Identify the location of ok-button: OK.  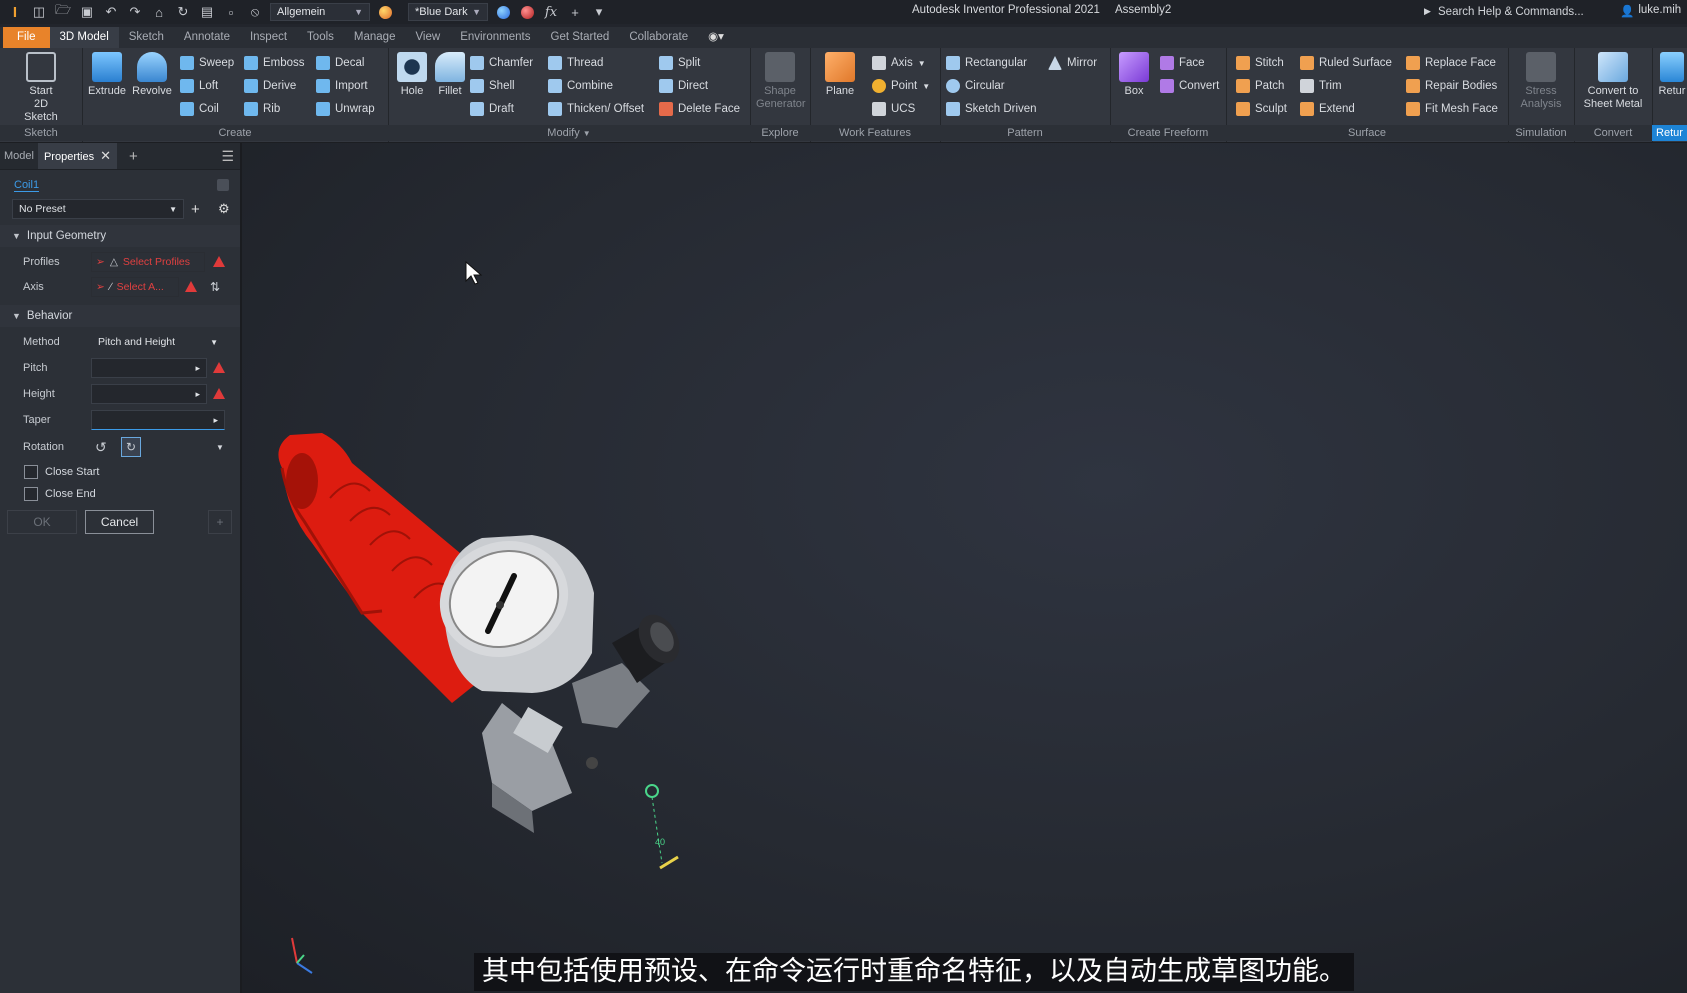
(42, 522).